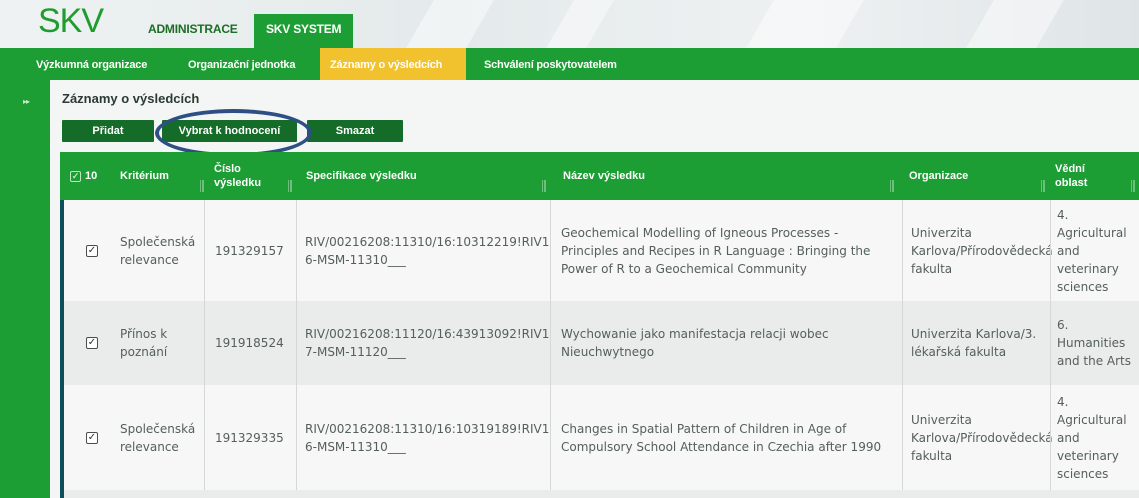 The width and height of the screenshot is (1139, 498). What do you see at coordinates (241, 64) in the screenshot?
I see `nav-item-organizacni-jednotka: Organizační jednotka` at bounding box center [241, 64].